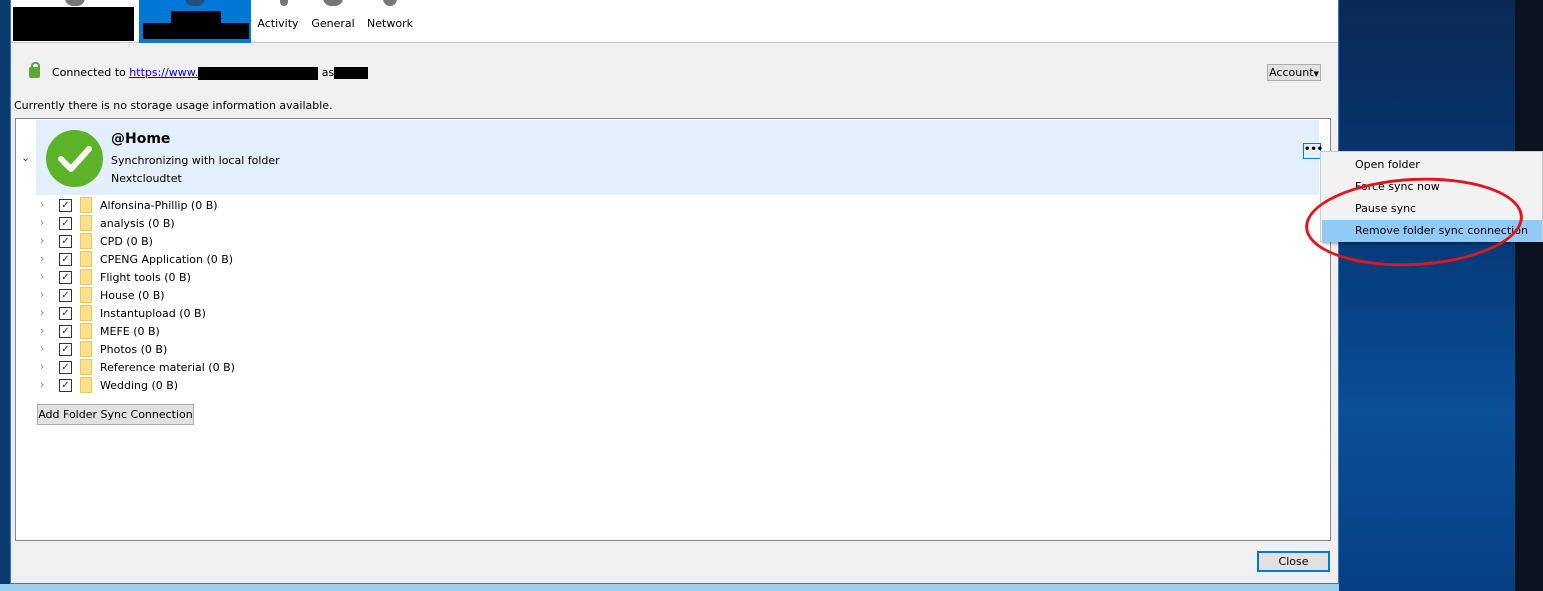 The image size is (1543, 591). What do you see at coordinates (126, 241) in the screenshot?
I see `subfolder-name: CPD (0 B)` at bounding box center [126, 241].